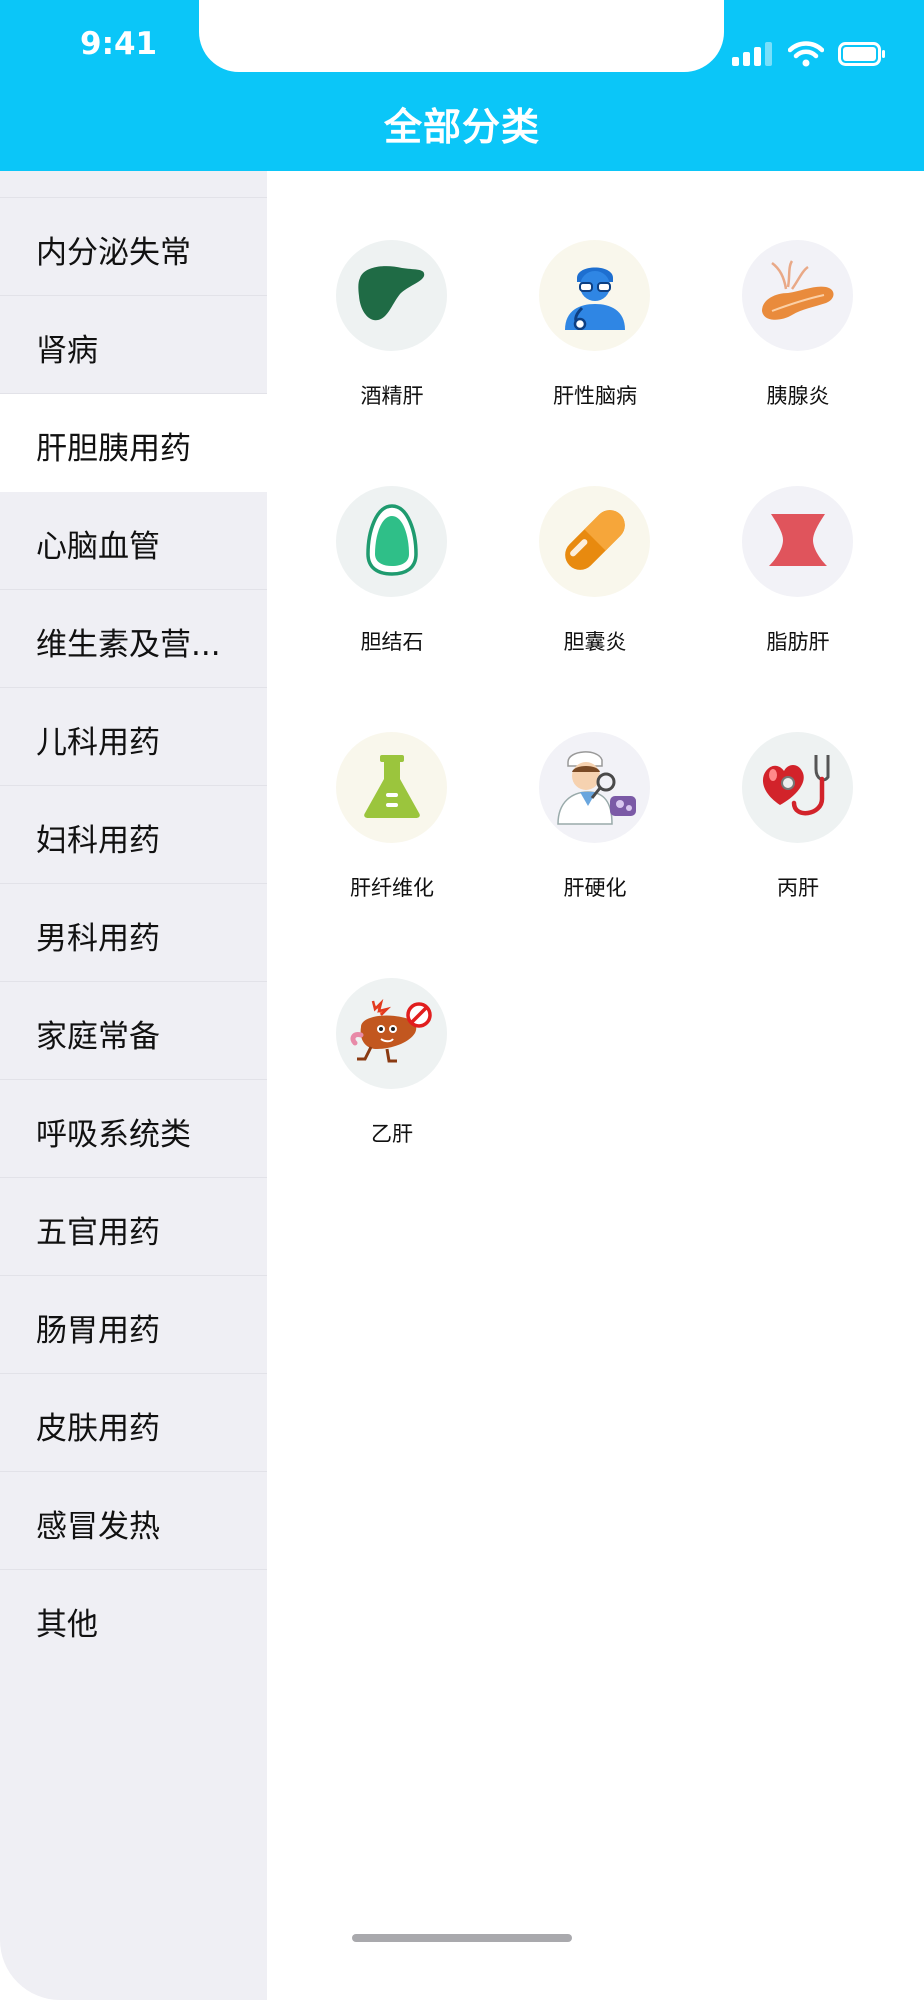 The width and height of the screenshot is (924, 2000). What do you see at coordinates (98, 1233) in the screenshot?
I see `sidebar-item-label: 五官用药` at bounding box center [98, 1233].